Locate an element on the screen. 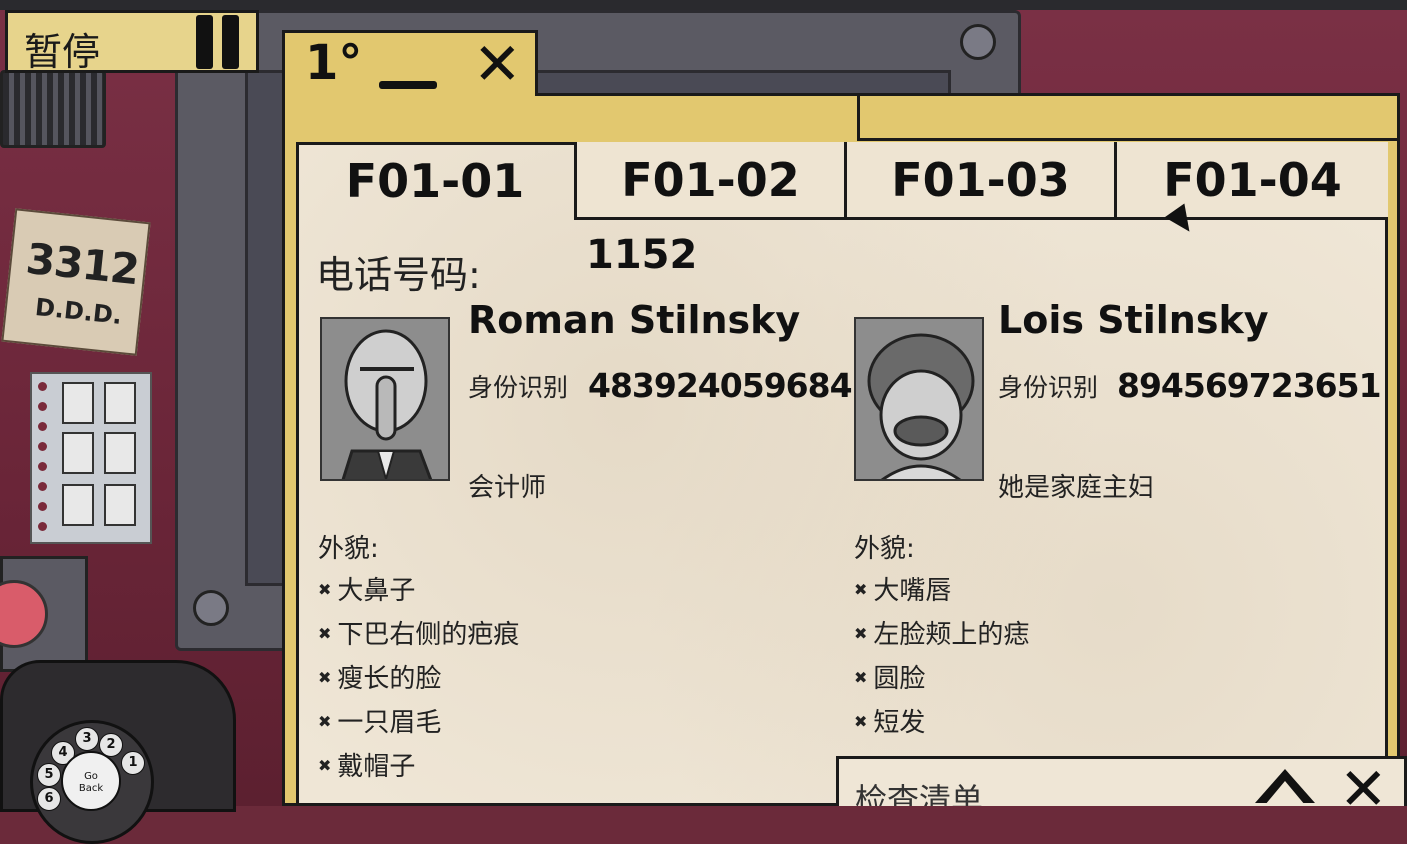 This screenshot has height=844, width=1407. dial-digit: 6 is located at coordinates (49, 799).